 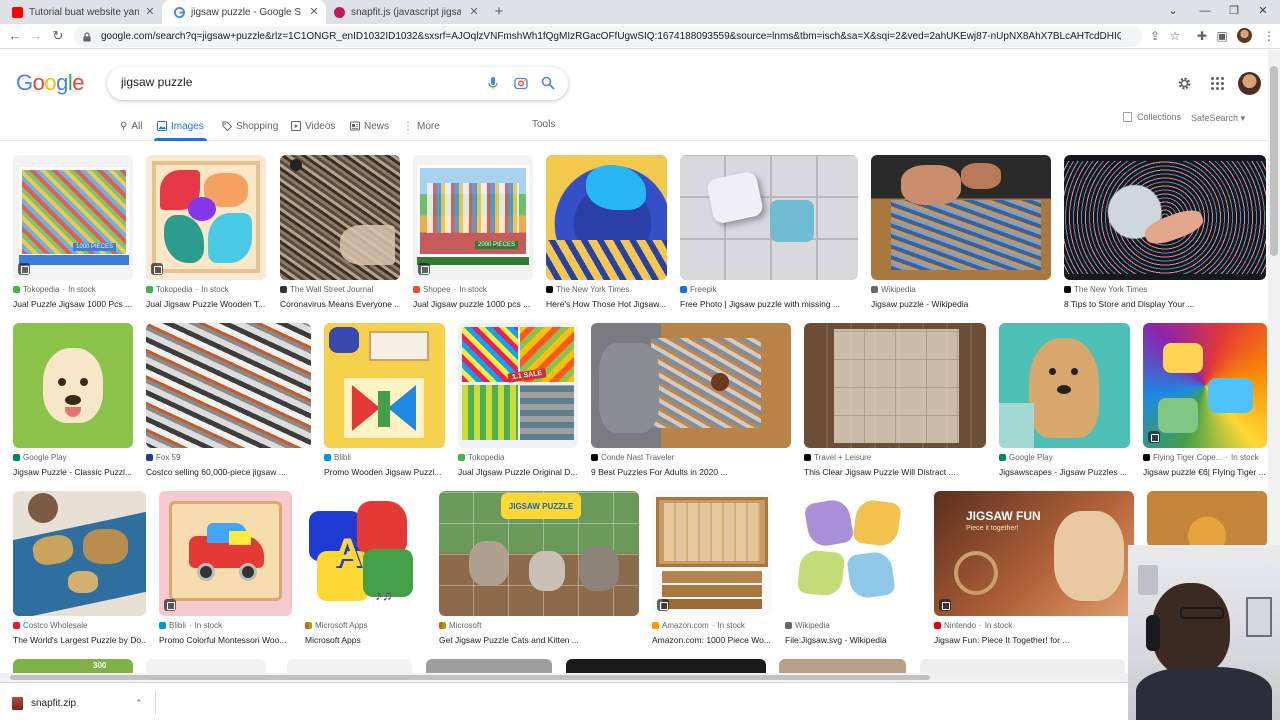 I want to click on tab-news: News, so click(x=369, y=126).